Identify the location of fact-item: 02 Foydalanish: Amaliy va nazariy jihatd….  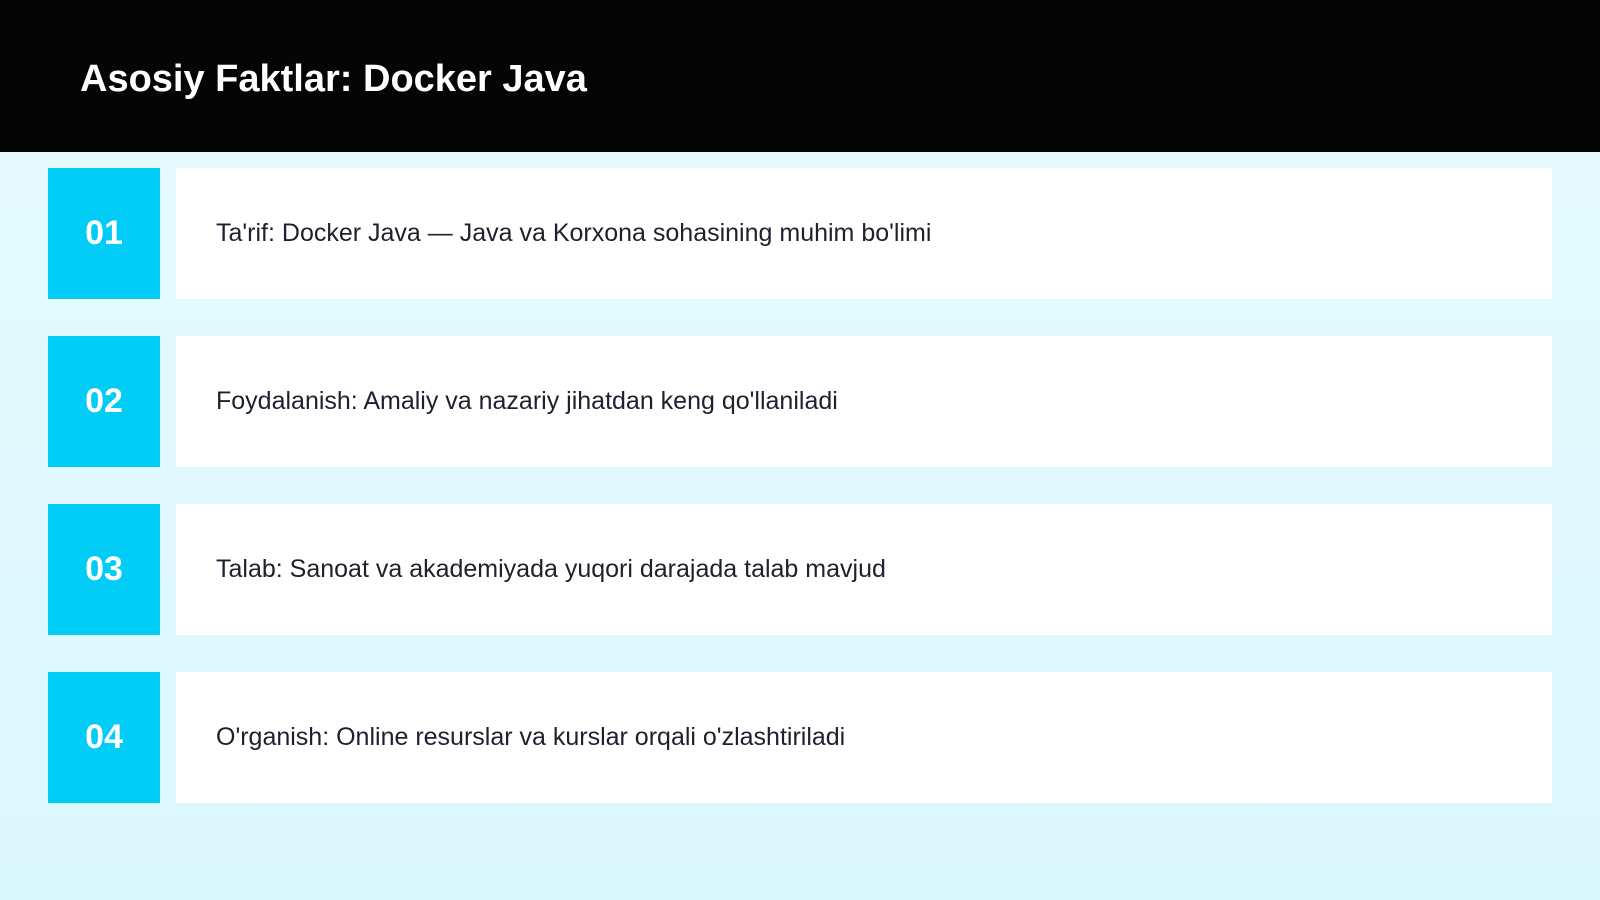
(800, 401).